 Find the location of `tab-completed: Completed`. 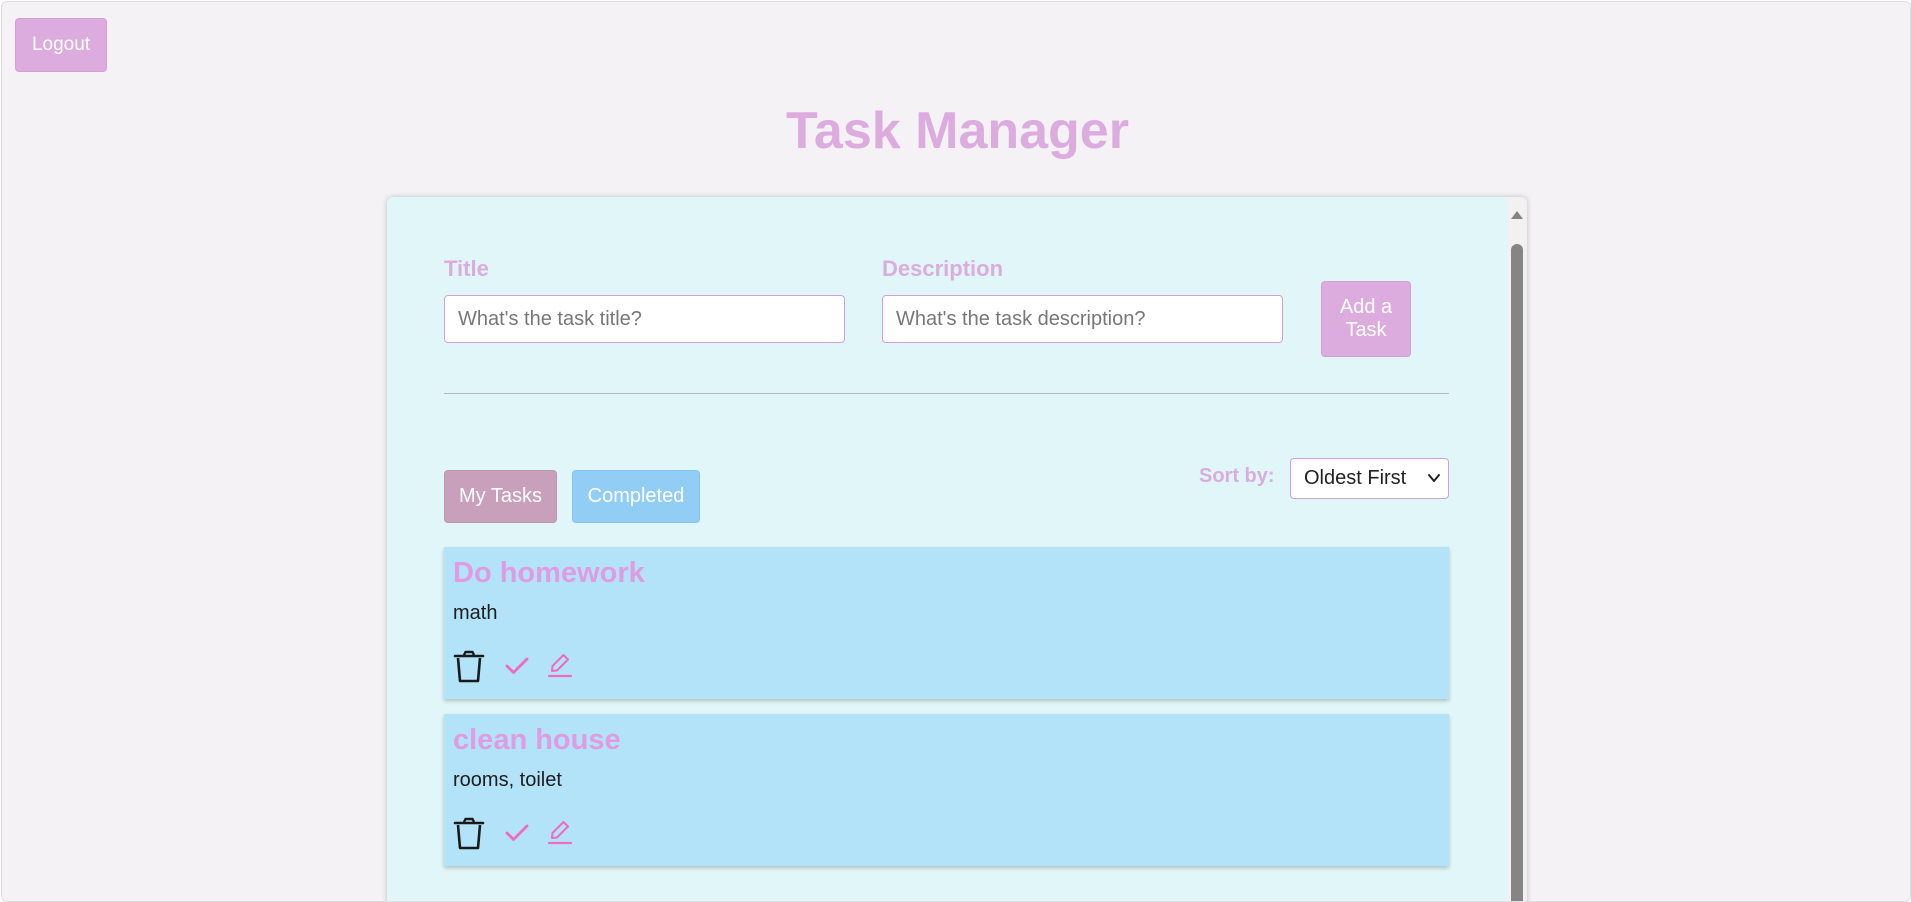

tab-completed: Completed is located at coordinates (636, 496).